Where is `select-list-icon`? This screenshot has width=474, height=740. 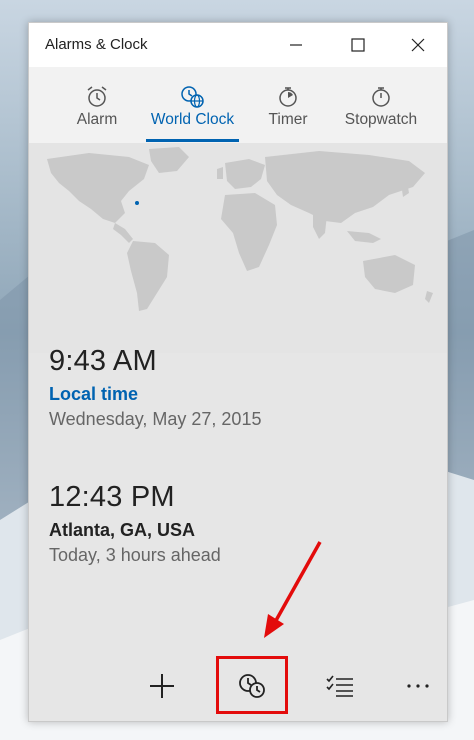
select-list-icon is located at coordinates (339, 686).